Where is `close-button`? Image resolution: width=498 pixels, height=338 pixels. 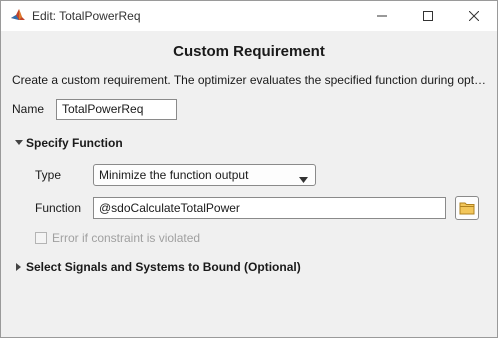 close-button is located at coordinates (474, 16).